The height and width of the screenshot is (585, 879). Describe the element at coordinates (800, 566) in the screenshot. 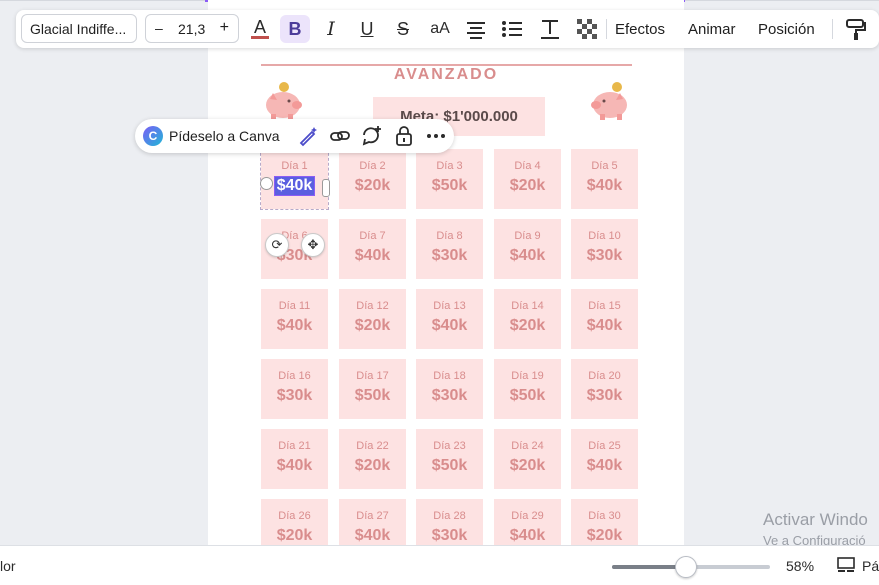

I see `zoom-level: 58%` at that location.